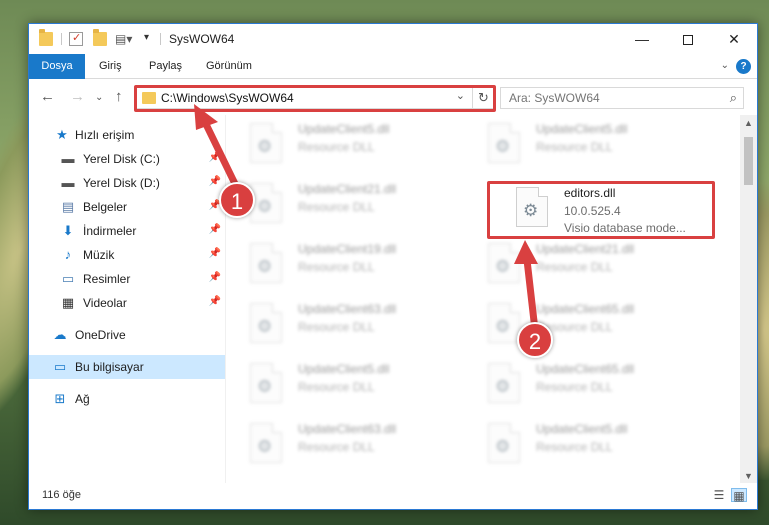 Image resolution: width=769 pixels, height=525 pixels. What do you see at coordinates (601, 210) in the screenshot?
I see `file-highlight-box` at bounding box center [601, 210].